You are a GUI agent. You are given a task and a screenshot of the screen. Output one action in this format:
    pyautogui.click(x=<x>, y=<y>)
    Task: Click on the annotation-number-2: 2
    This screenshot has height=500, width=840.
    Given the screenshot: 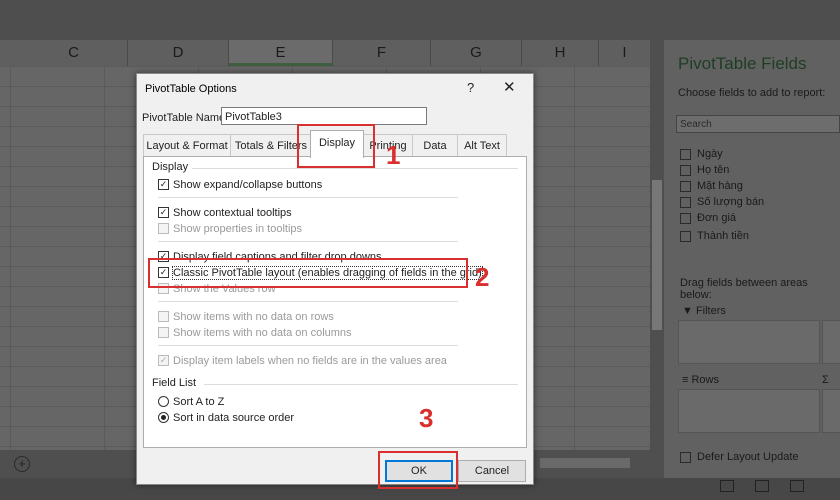 What is the action you would take?
    pyautogui.click(x=482, y=277)
    